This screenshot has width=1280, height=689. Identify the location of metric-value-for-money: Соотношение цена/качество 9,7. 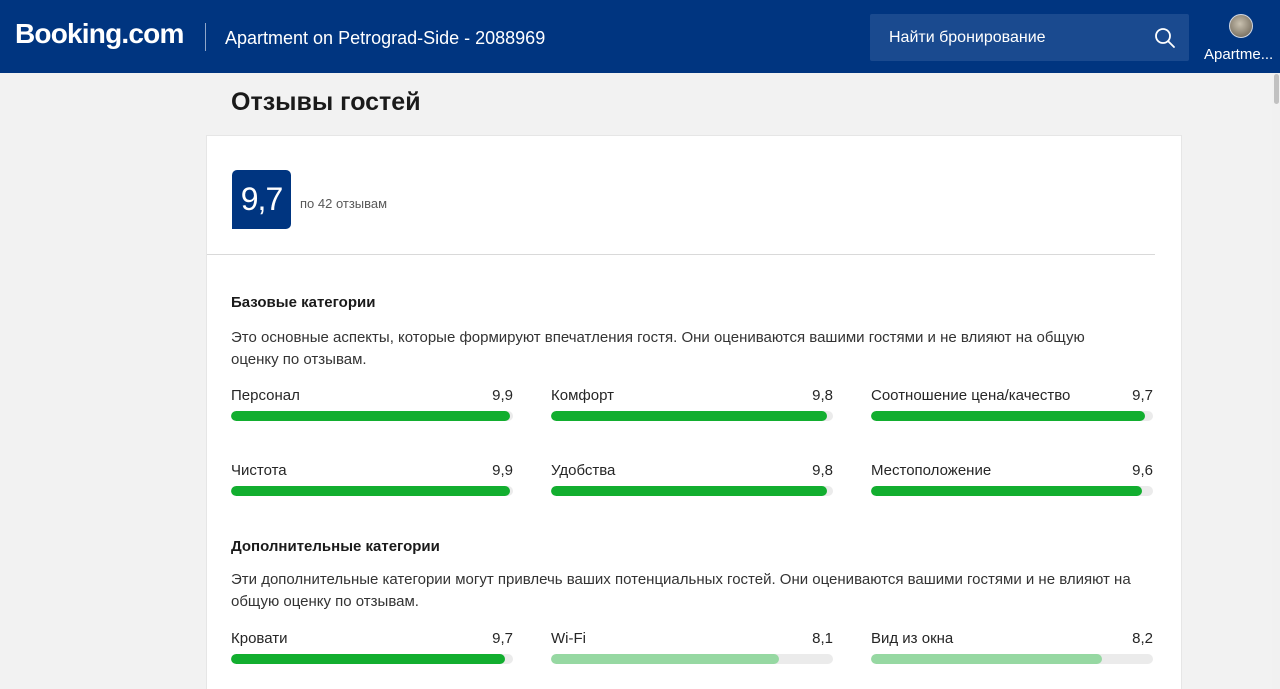
(1012, 407).